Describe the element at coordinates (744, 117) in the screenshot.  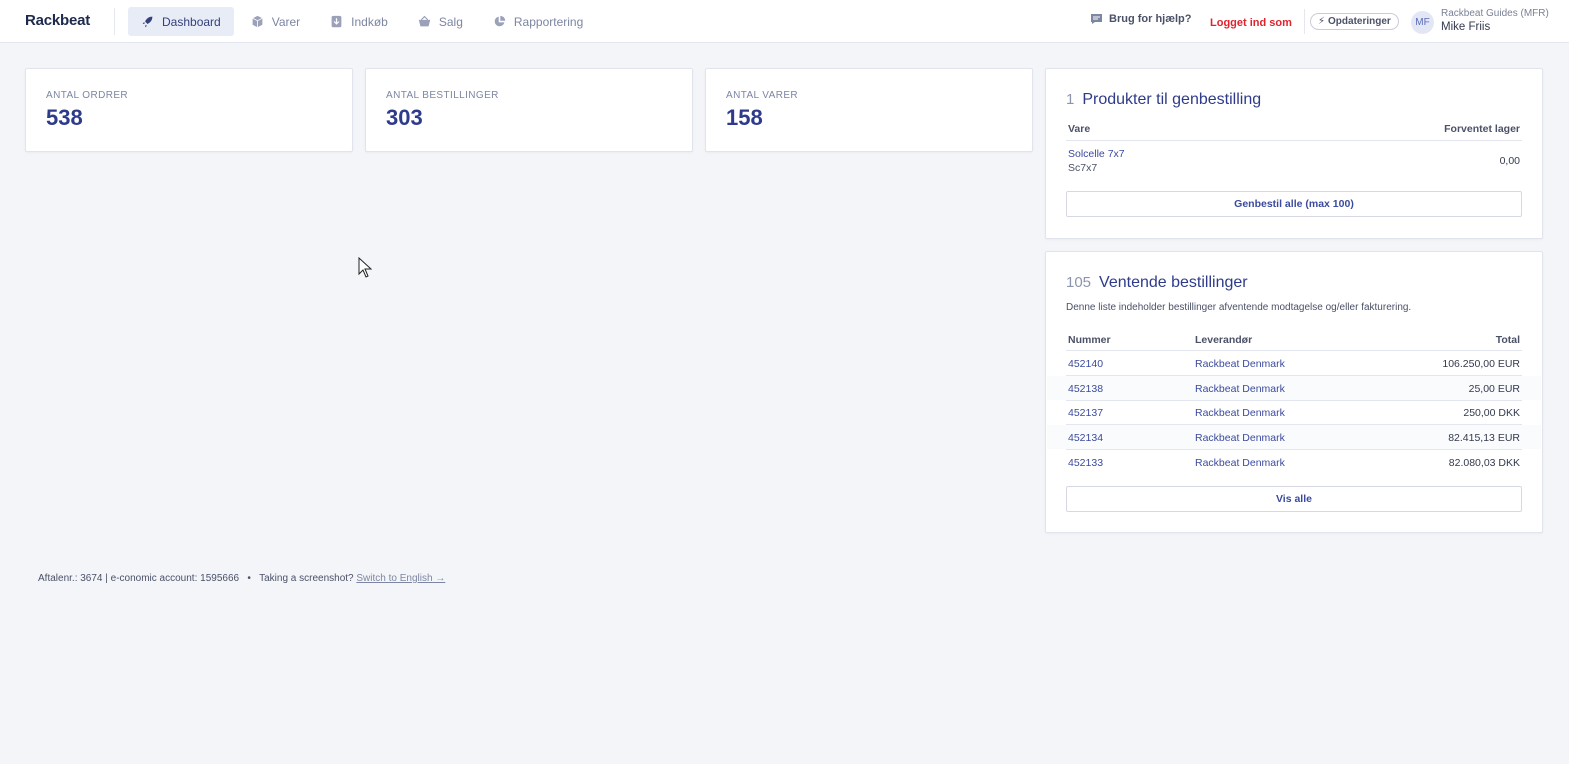
I see `stat-value: 158` at that location.